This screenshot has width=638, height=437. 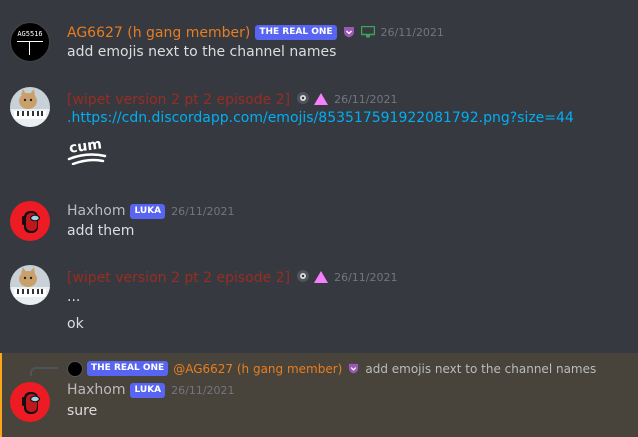 I want to click on emoji-image: cum, so click(x=88, y=151).